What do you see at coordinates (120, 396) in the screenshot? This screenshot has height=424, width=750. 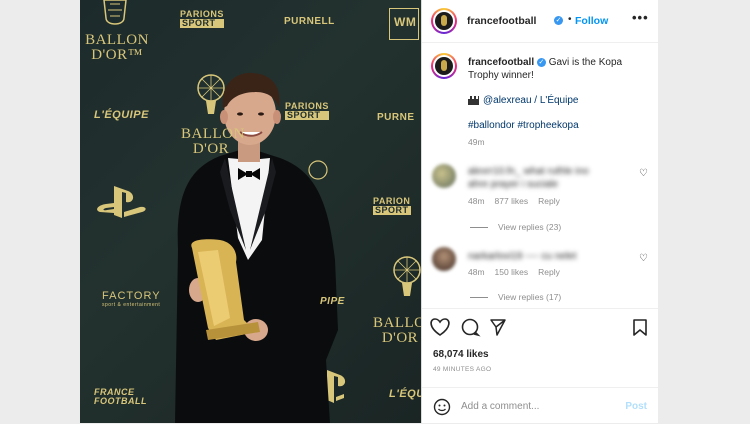 I see `france-football-logo: FRANCE FOOTBALL` at bounding box center [120, 396].